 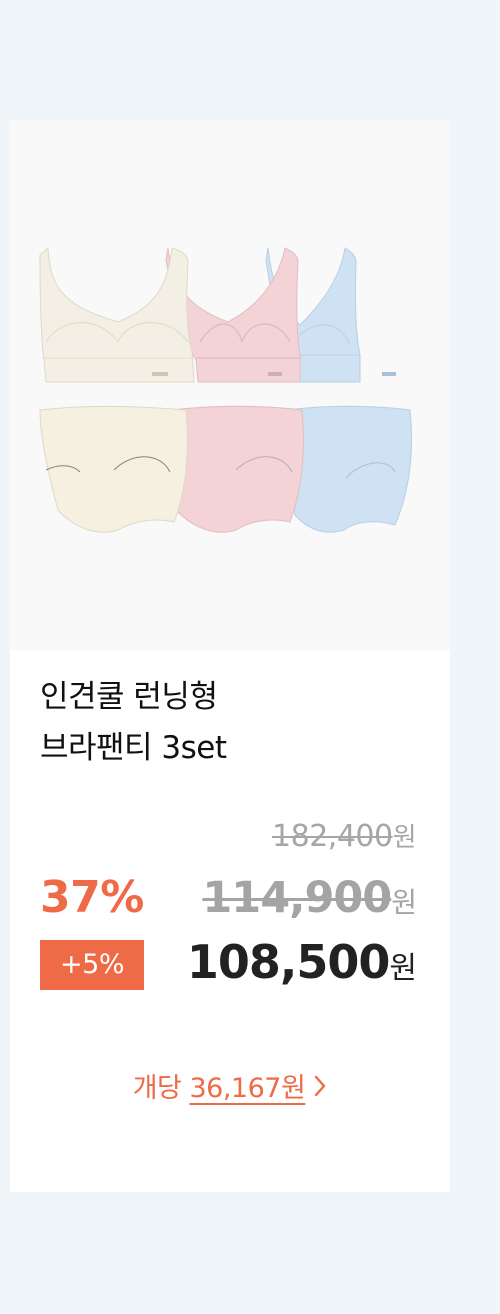 What do you see at coordinates (288, 962) in the screenshot?
I see `final-price-value: 108,500` at bounding box center [288, 962].